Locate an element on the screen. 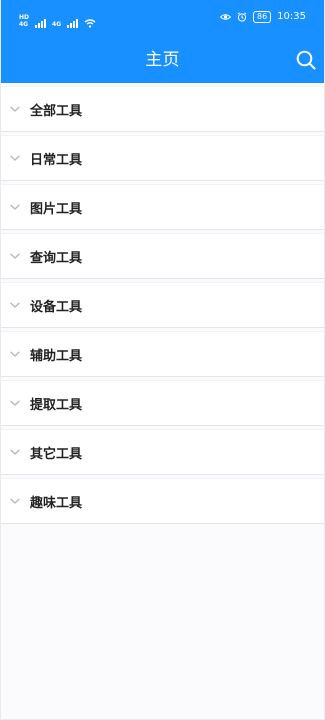 Image resolution: width=325 pixels, height=720 pixels. category-label: 辅助工具 is located at coordinates (56, 356).